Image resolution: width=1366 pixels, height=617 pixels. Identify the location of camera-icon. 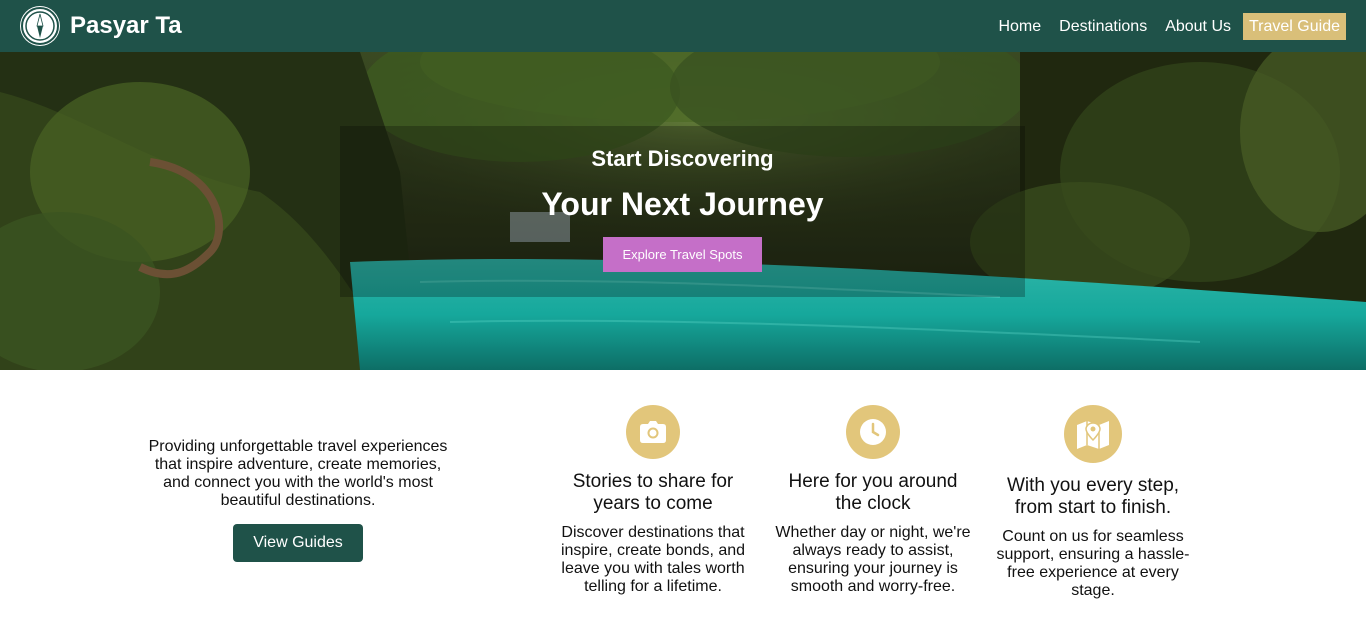
(653, 432).